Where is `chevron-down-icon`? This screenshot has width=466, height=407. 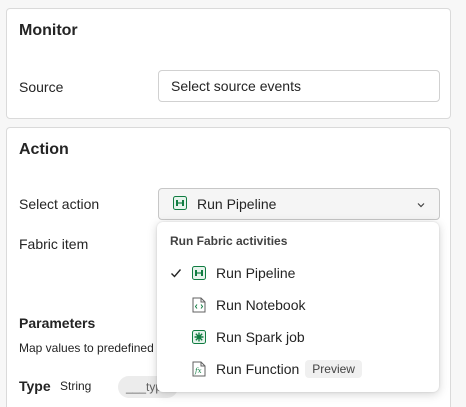
chevron-down-icon is located at coordinates (421, 206).